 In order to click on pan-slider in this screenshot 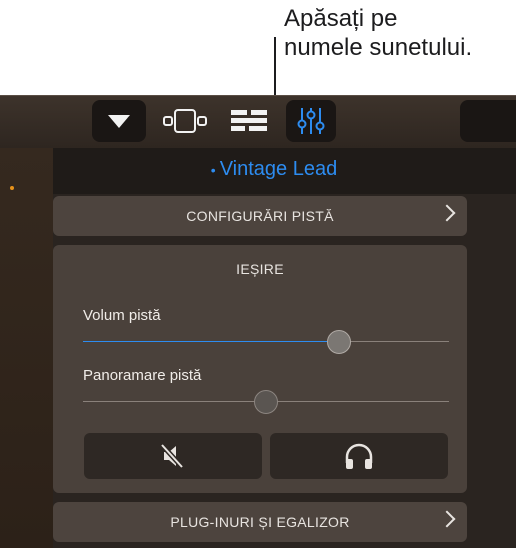, I will do `click(266, 402)`.